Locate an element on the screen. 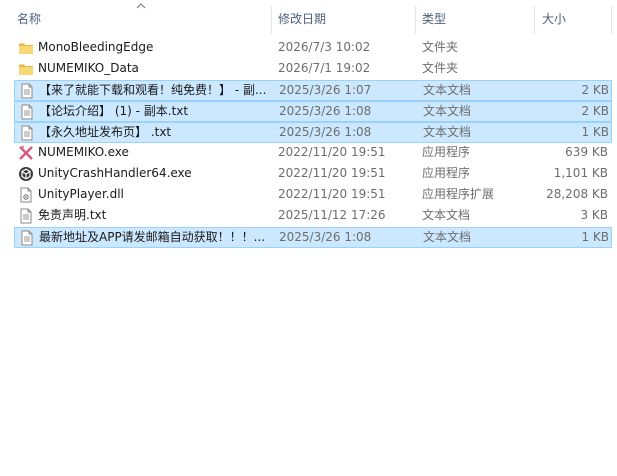 Image resolution: width=617 pixels, height=476 pixels. file-name: 免责声明.txt is located at coordinates (72, 215).